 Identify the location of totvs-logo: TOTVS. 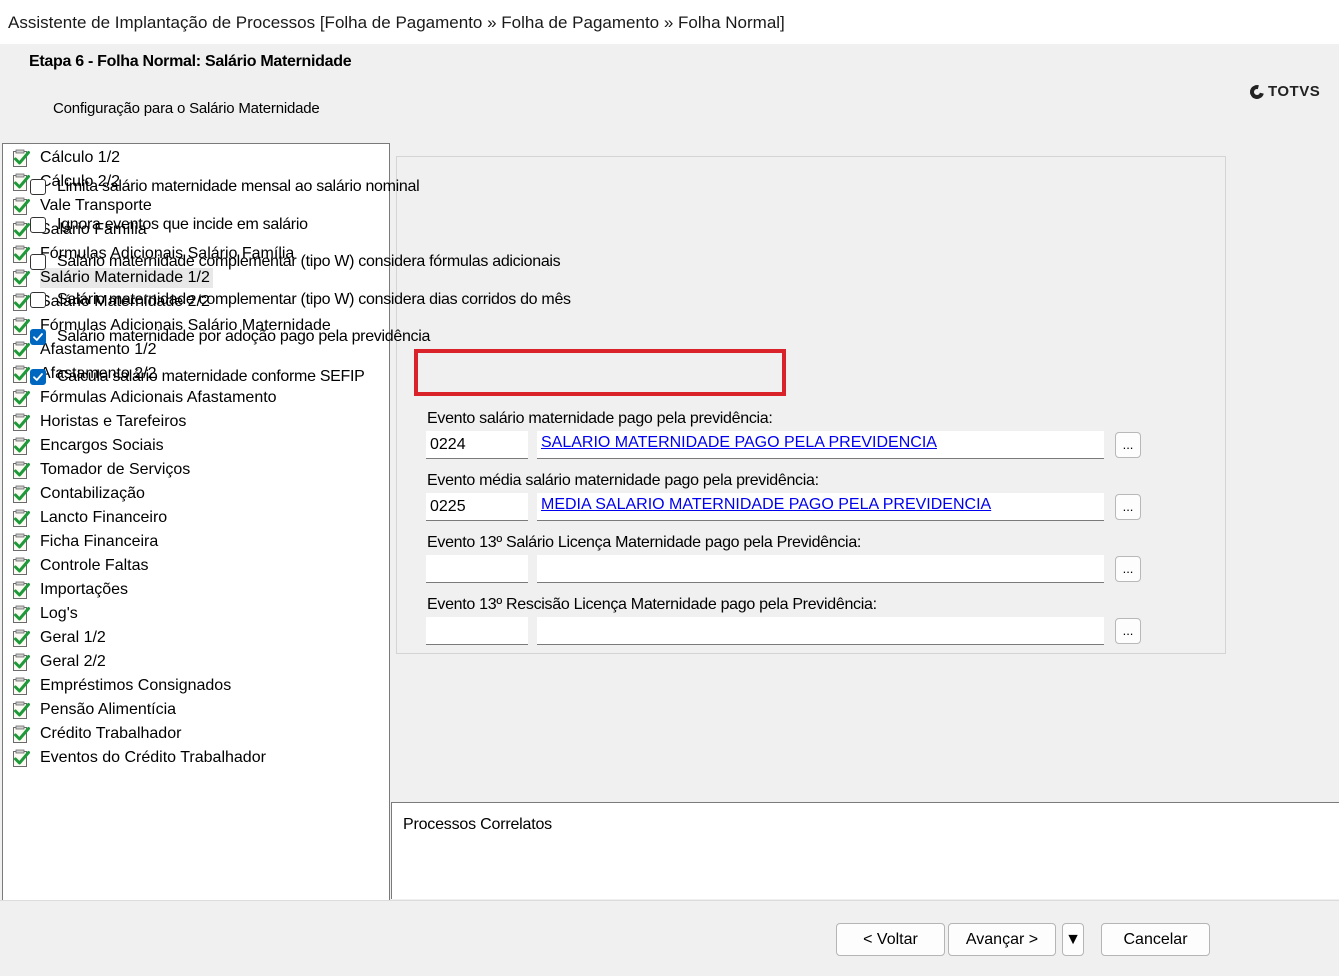
(1284, 91).